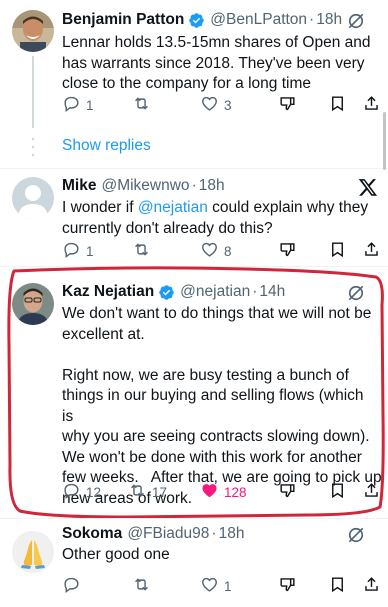 The image size is (388, 607). Describe the element at coordinates (272, 292) in the screenshot. I see `timestamp: 14h` at that location.